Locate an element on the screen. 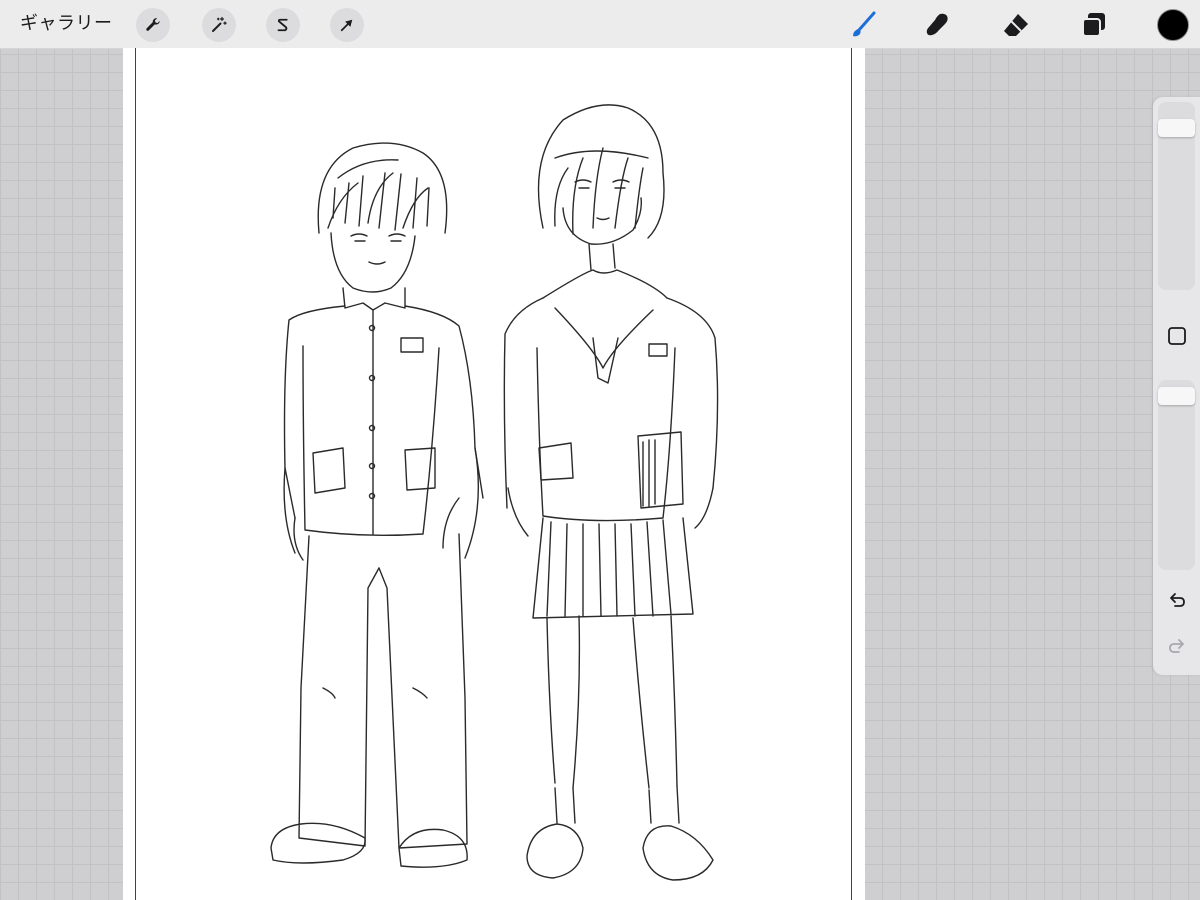 This screenshot has height=900, width=1200. layers-button is located at coordinates (1094, 25).